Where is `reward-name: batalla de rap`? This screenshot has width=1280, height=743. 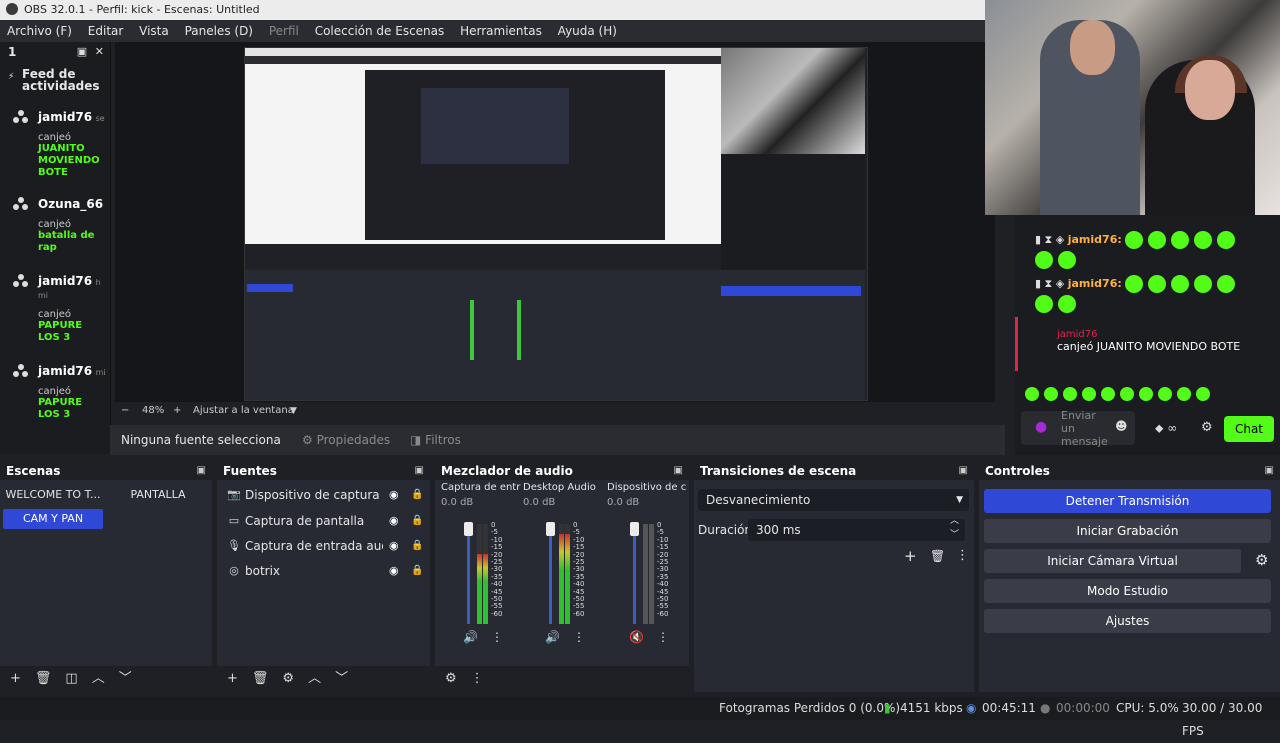
reward-name: batalla de rap is located at coordinates (66, 241).